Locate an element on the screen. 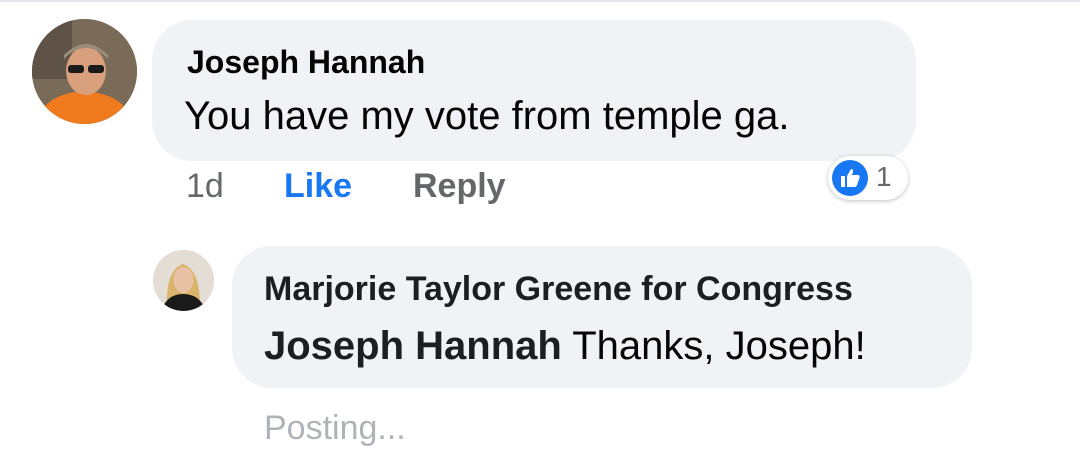 The height and width of the screenshot is (475, 1080). avatar-marjorie-taylor-greene is located at coordinates (183, 280).